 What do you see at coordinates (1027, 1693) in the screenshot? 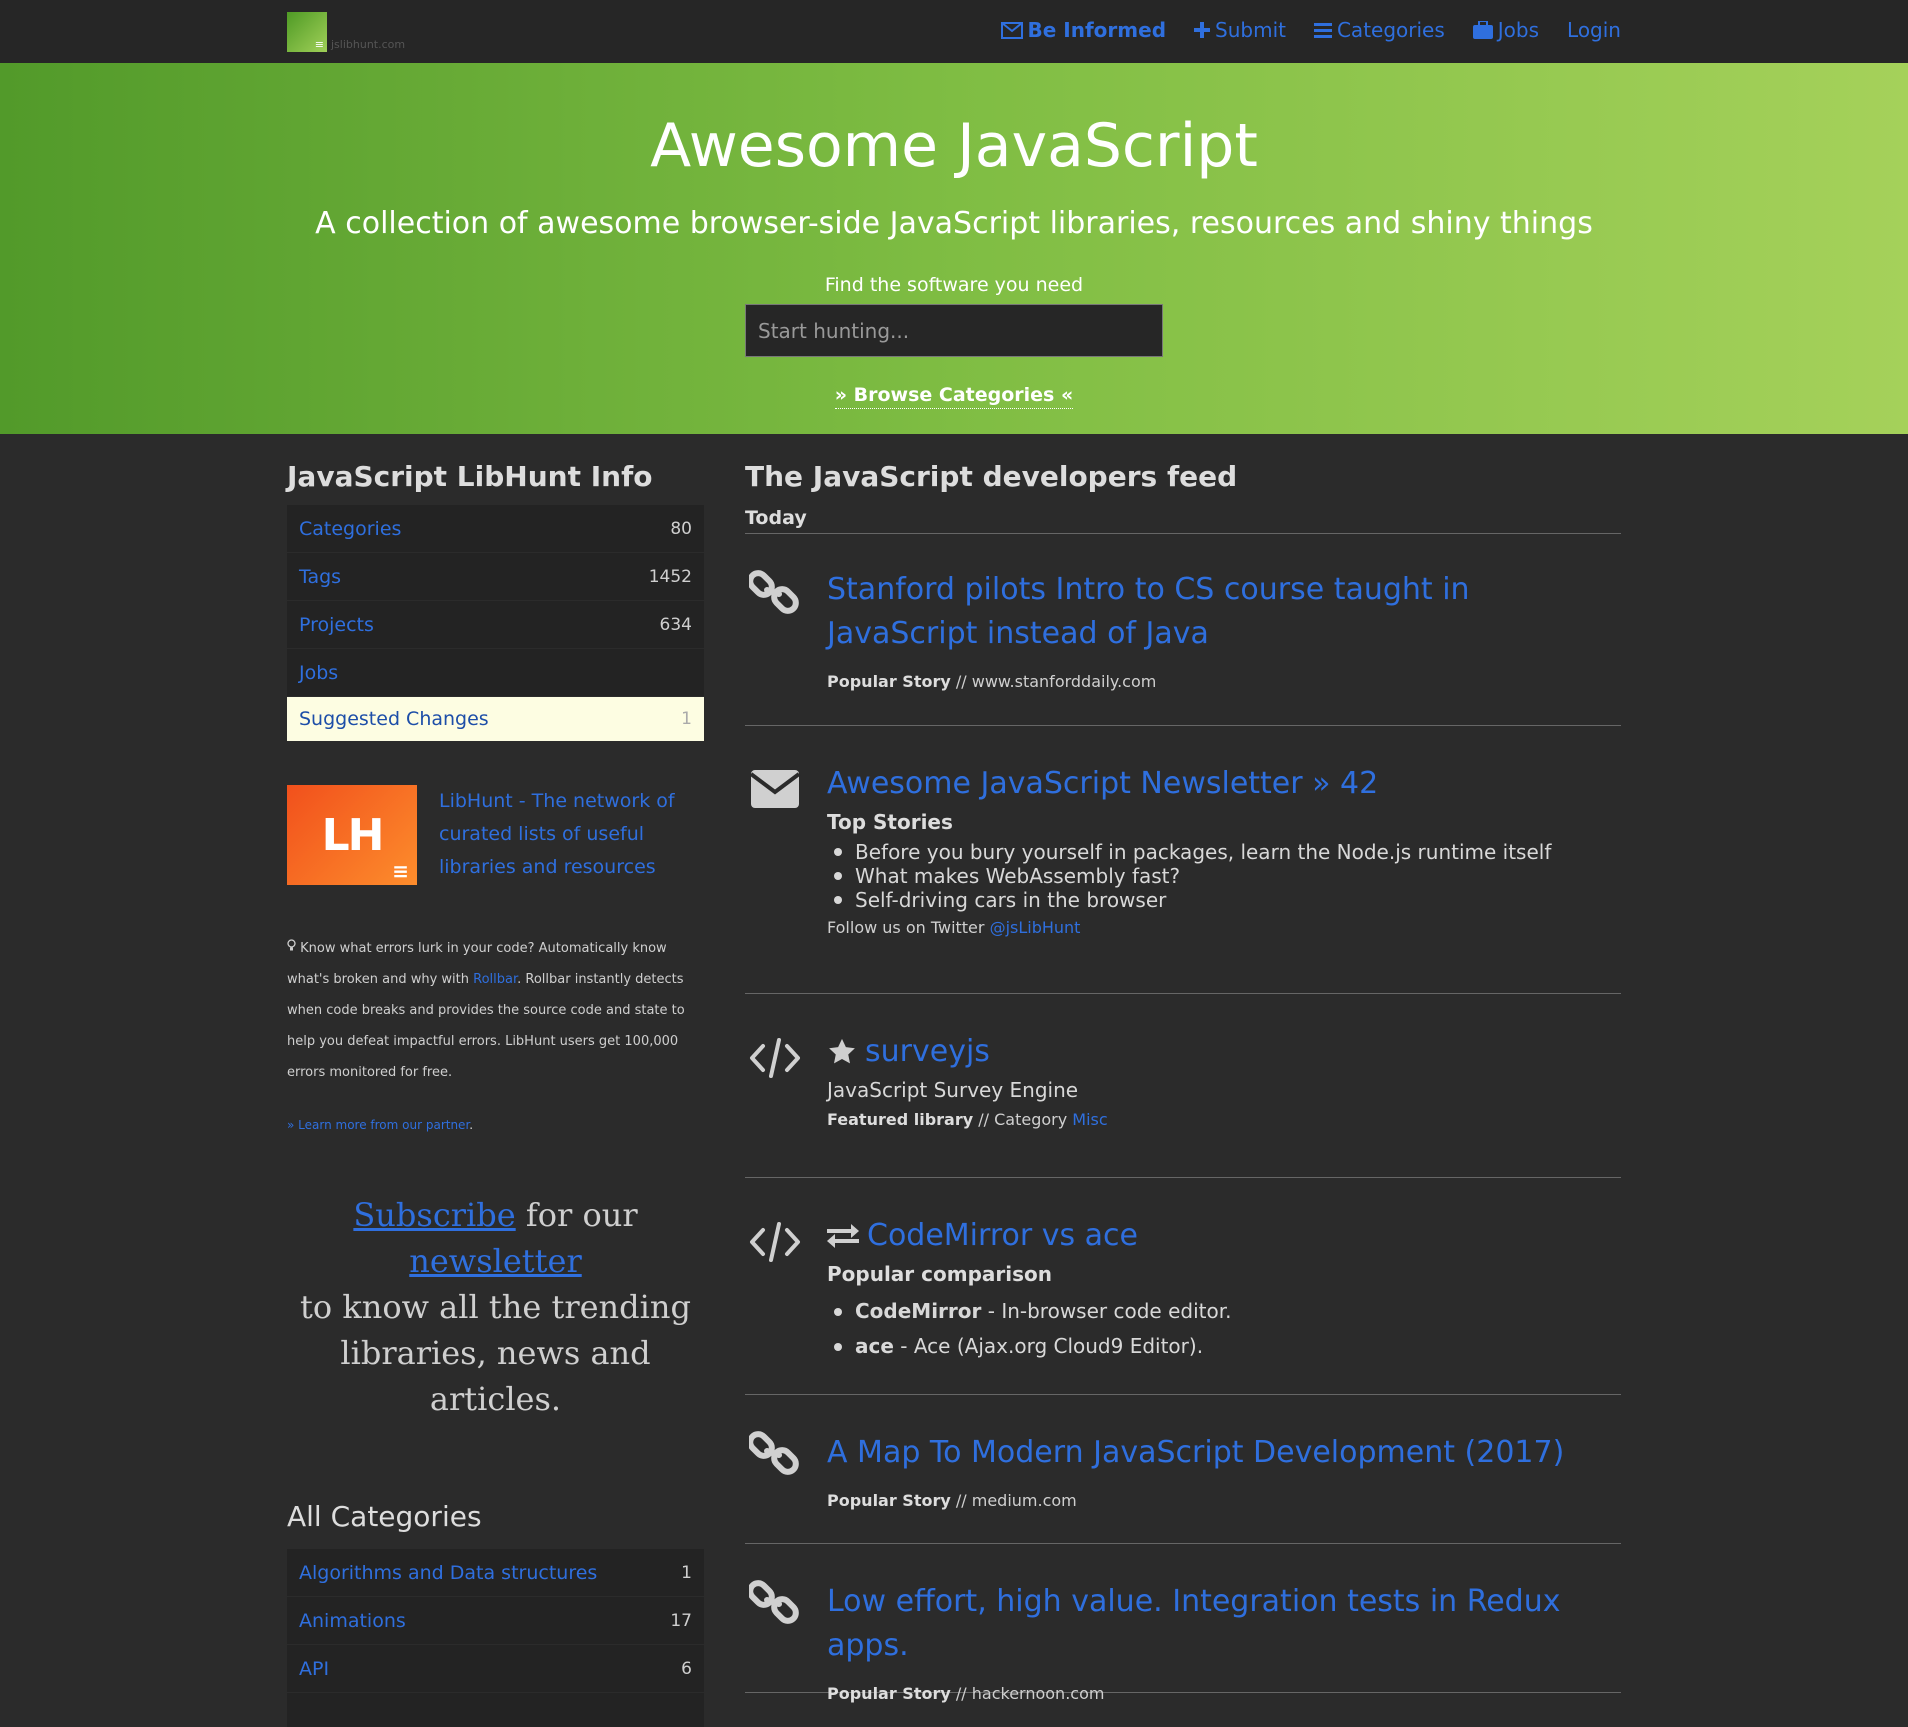
I see `story-source: // hackernoon.com` at bounding box center [1027, 1693].